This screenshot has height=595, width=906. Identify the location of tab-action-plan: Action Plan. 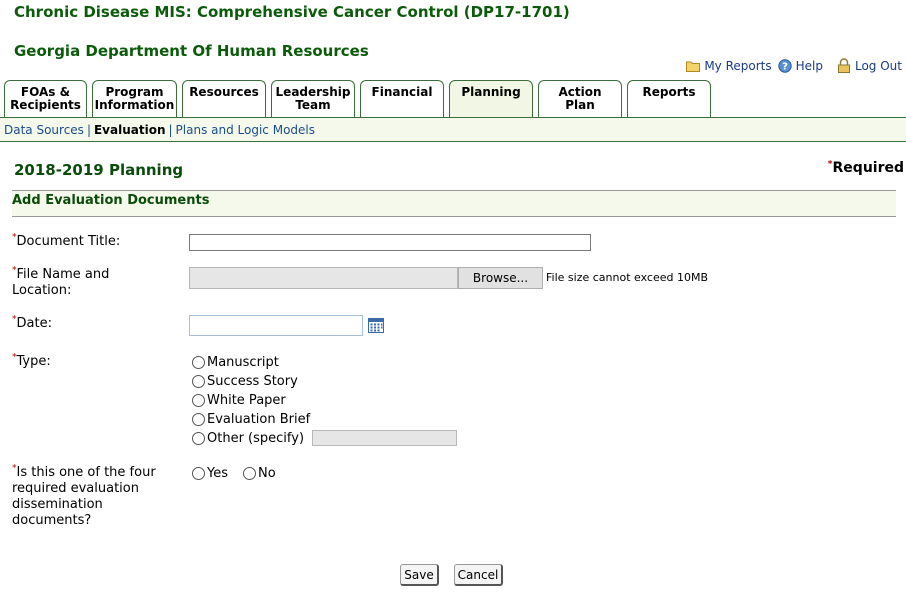
(580, 99).